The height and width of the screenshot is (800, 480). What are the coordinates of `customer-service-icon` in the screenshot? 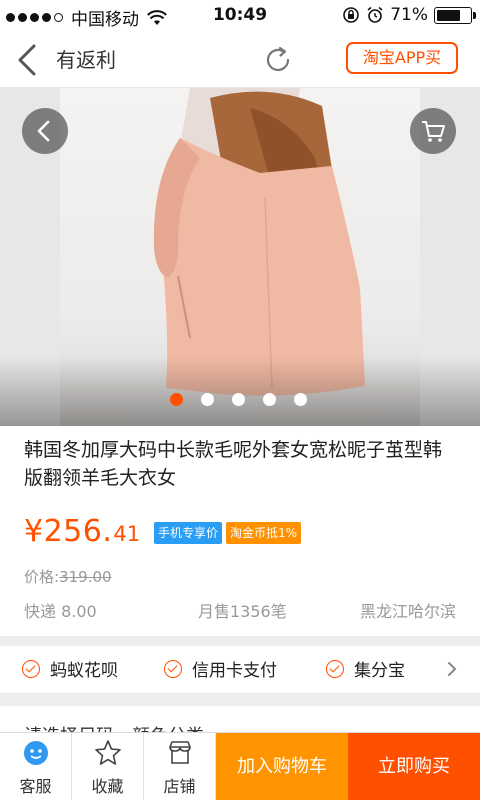 It's located at (36, 753).